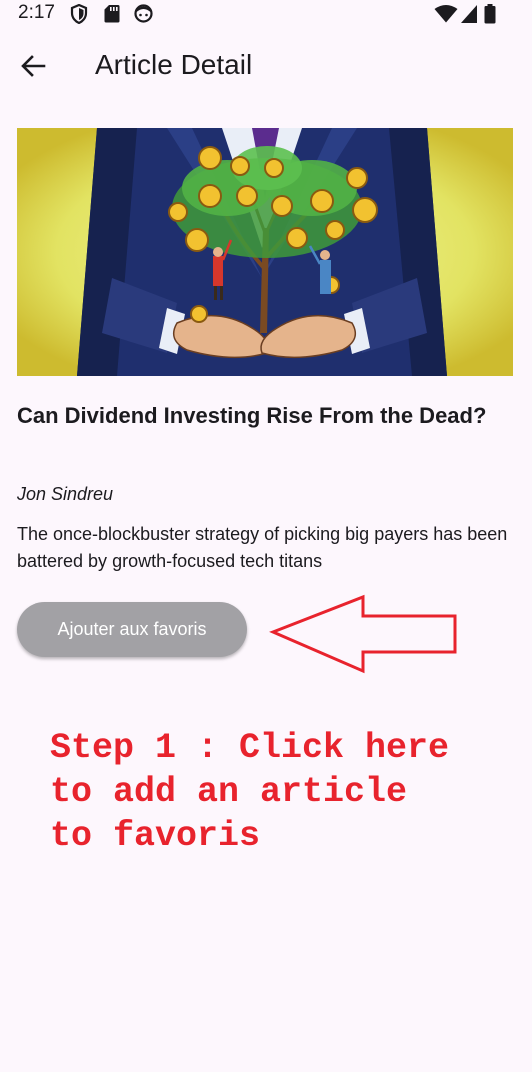  I want to click on wifi-icon, so click(446, 16).